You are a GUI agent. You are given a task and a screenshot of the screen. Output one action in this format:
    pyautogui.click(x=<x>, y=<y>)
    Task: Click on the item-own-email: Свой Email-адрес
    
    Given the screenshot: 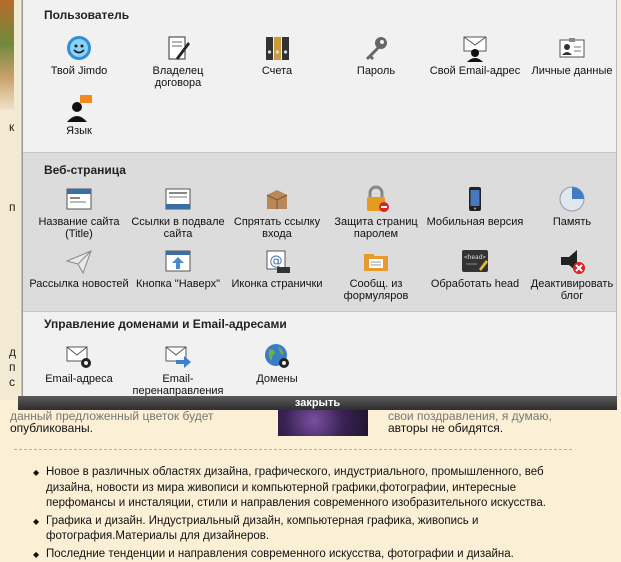 What is the action you would take?
    pyautogui.click(x=475, y=55)
    